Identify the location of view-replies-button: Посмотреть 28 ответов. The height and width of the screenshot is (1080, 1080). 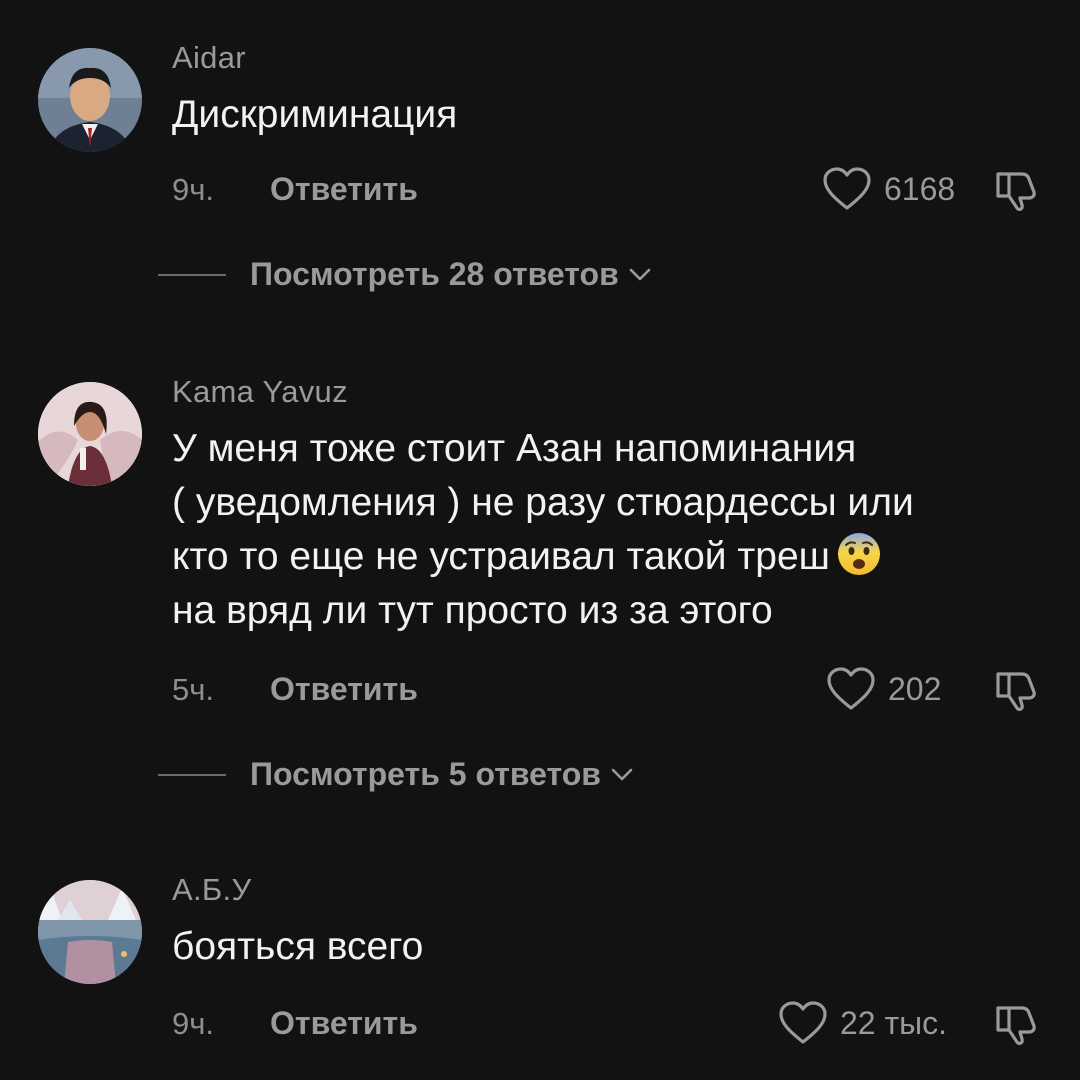
(404, 274).